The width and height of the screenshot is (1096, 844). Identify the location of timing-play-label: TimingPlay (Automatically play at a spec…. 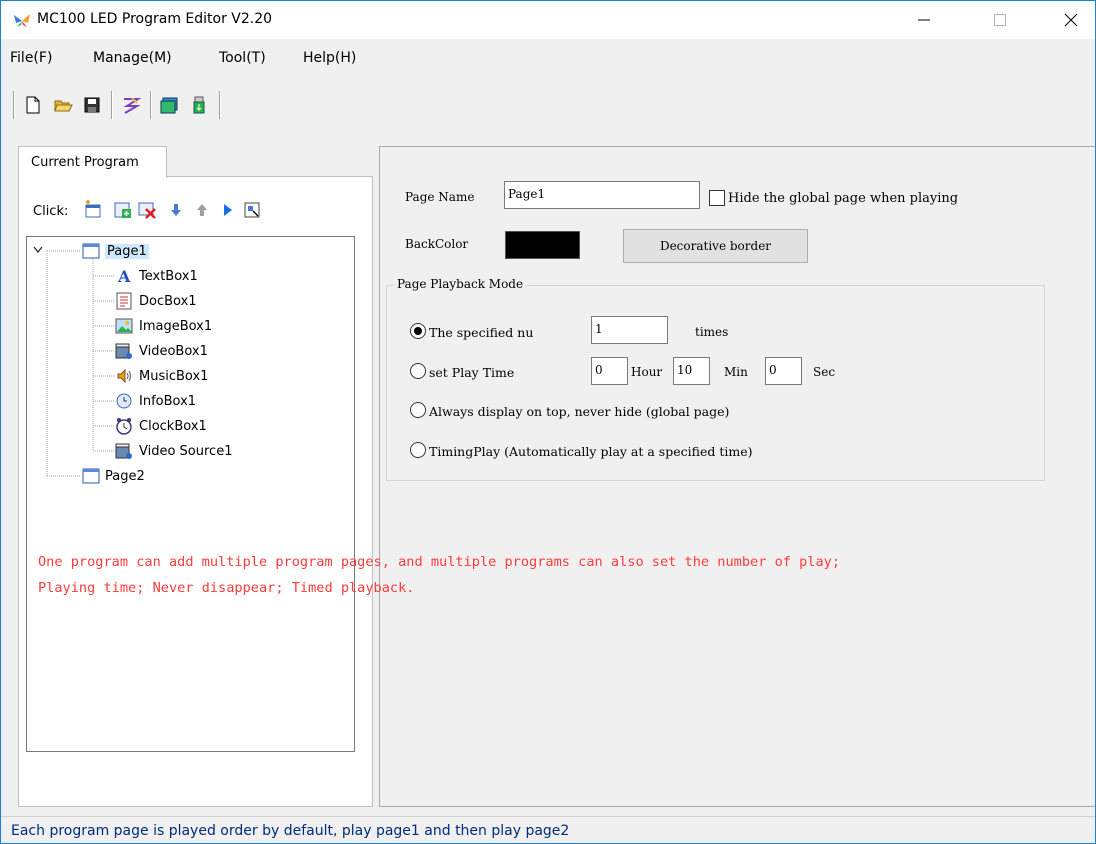
(591, 451).